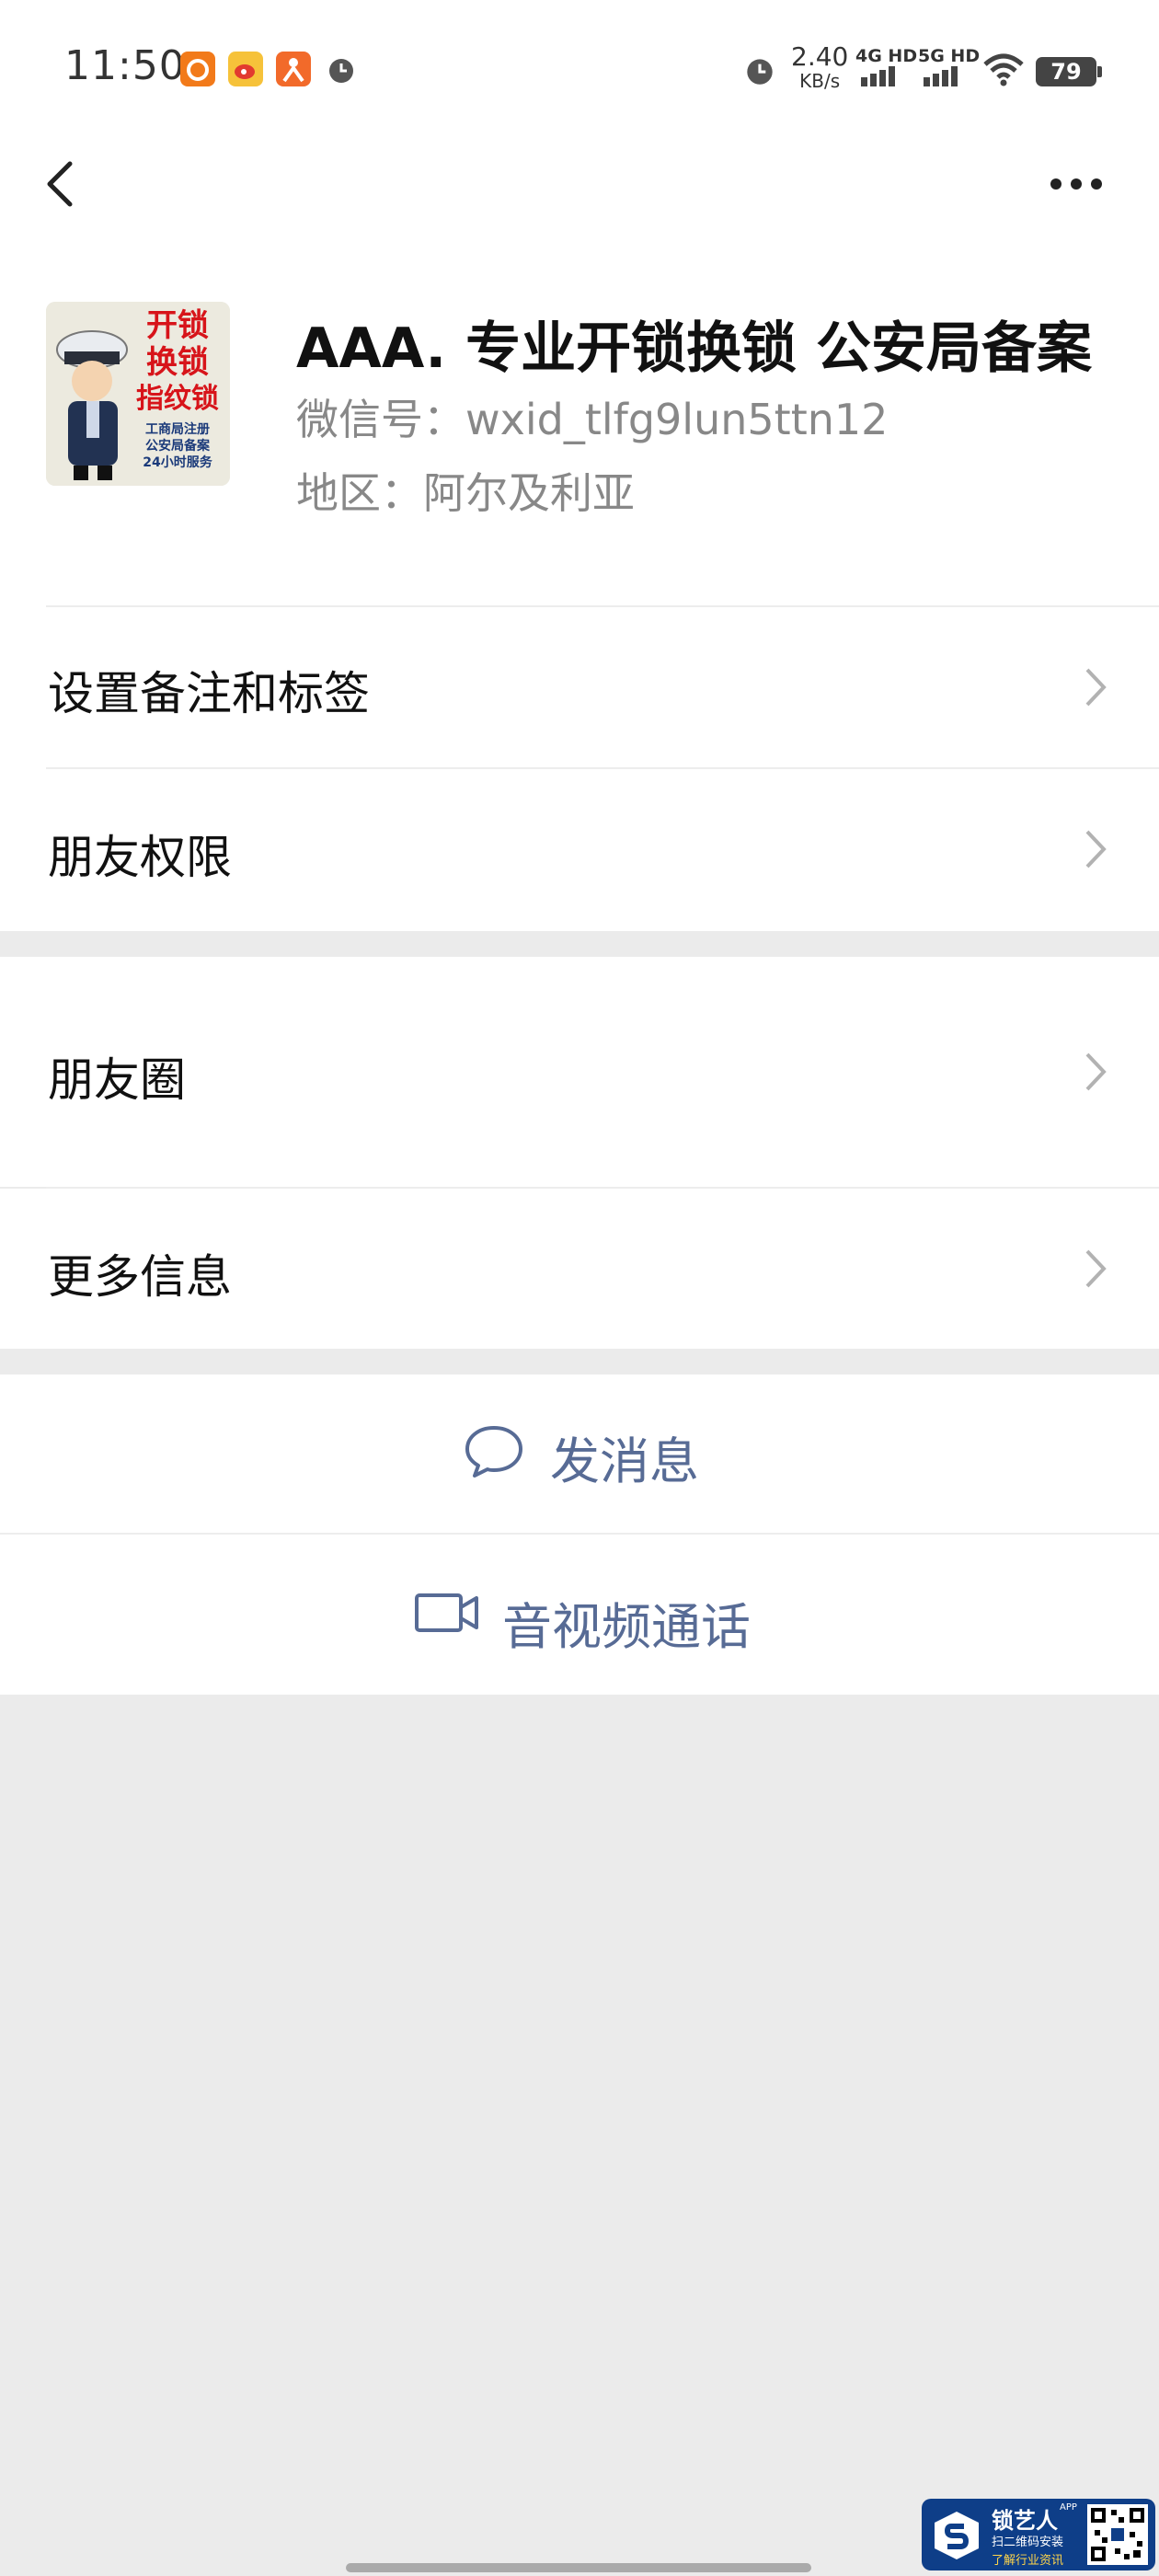 This screenshot has height=2576, width=1159. I want to click on wifi-icon, so click(1003, 71).